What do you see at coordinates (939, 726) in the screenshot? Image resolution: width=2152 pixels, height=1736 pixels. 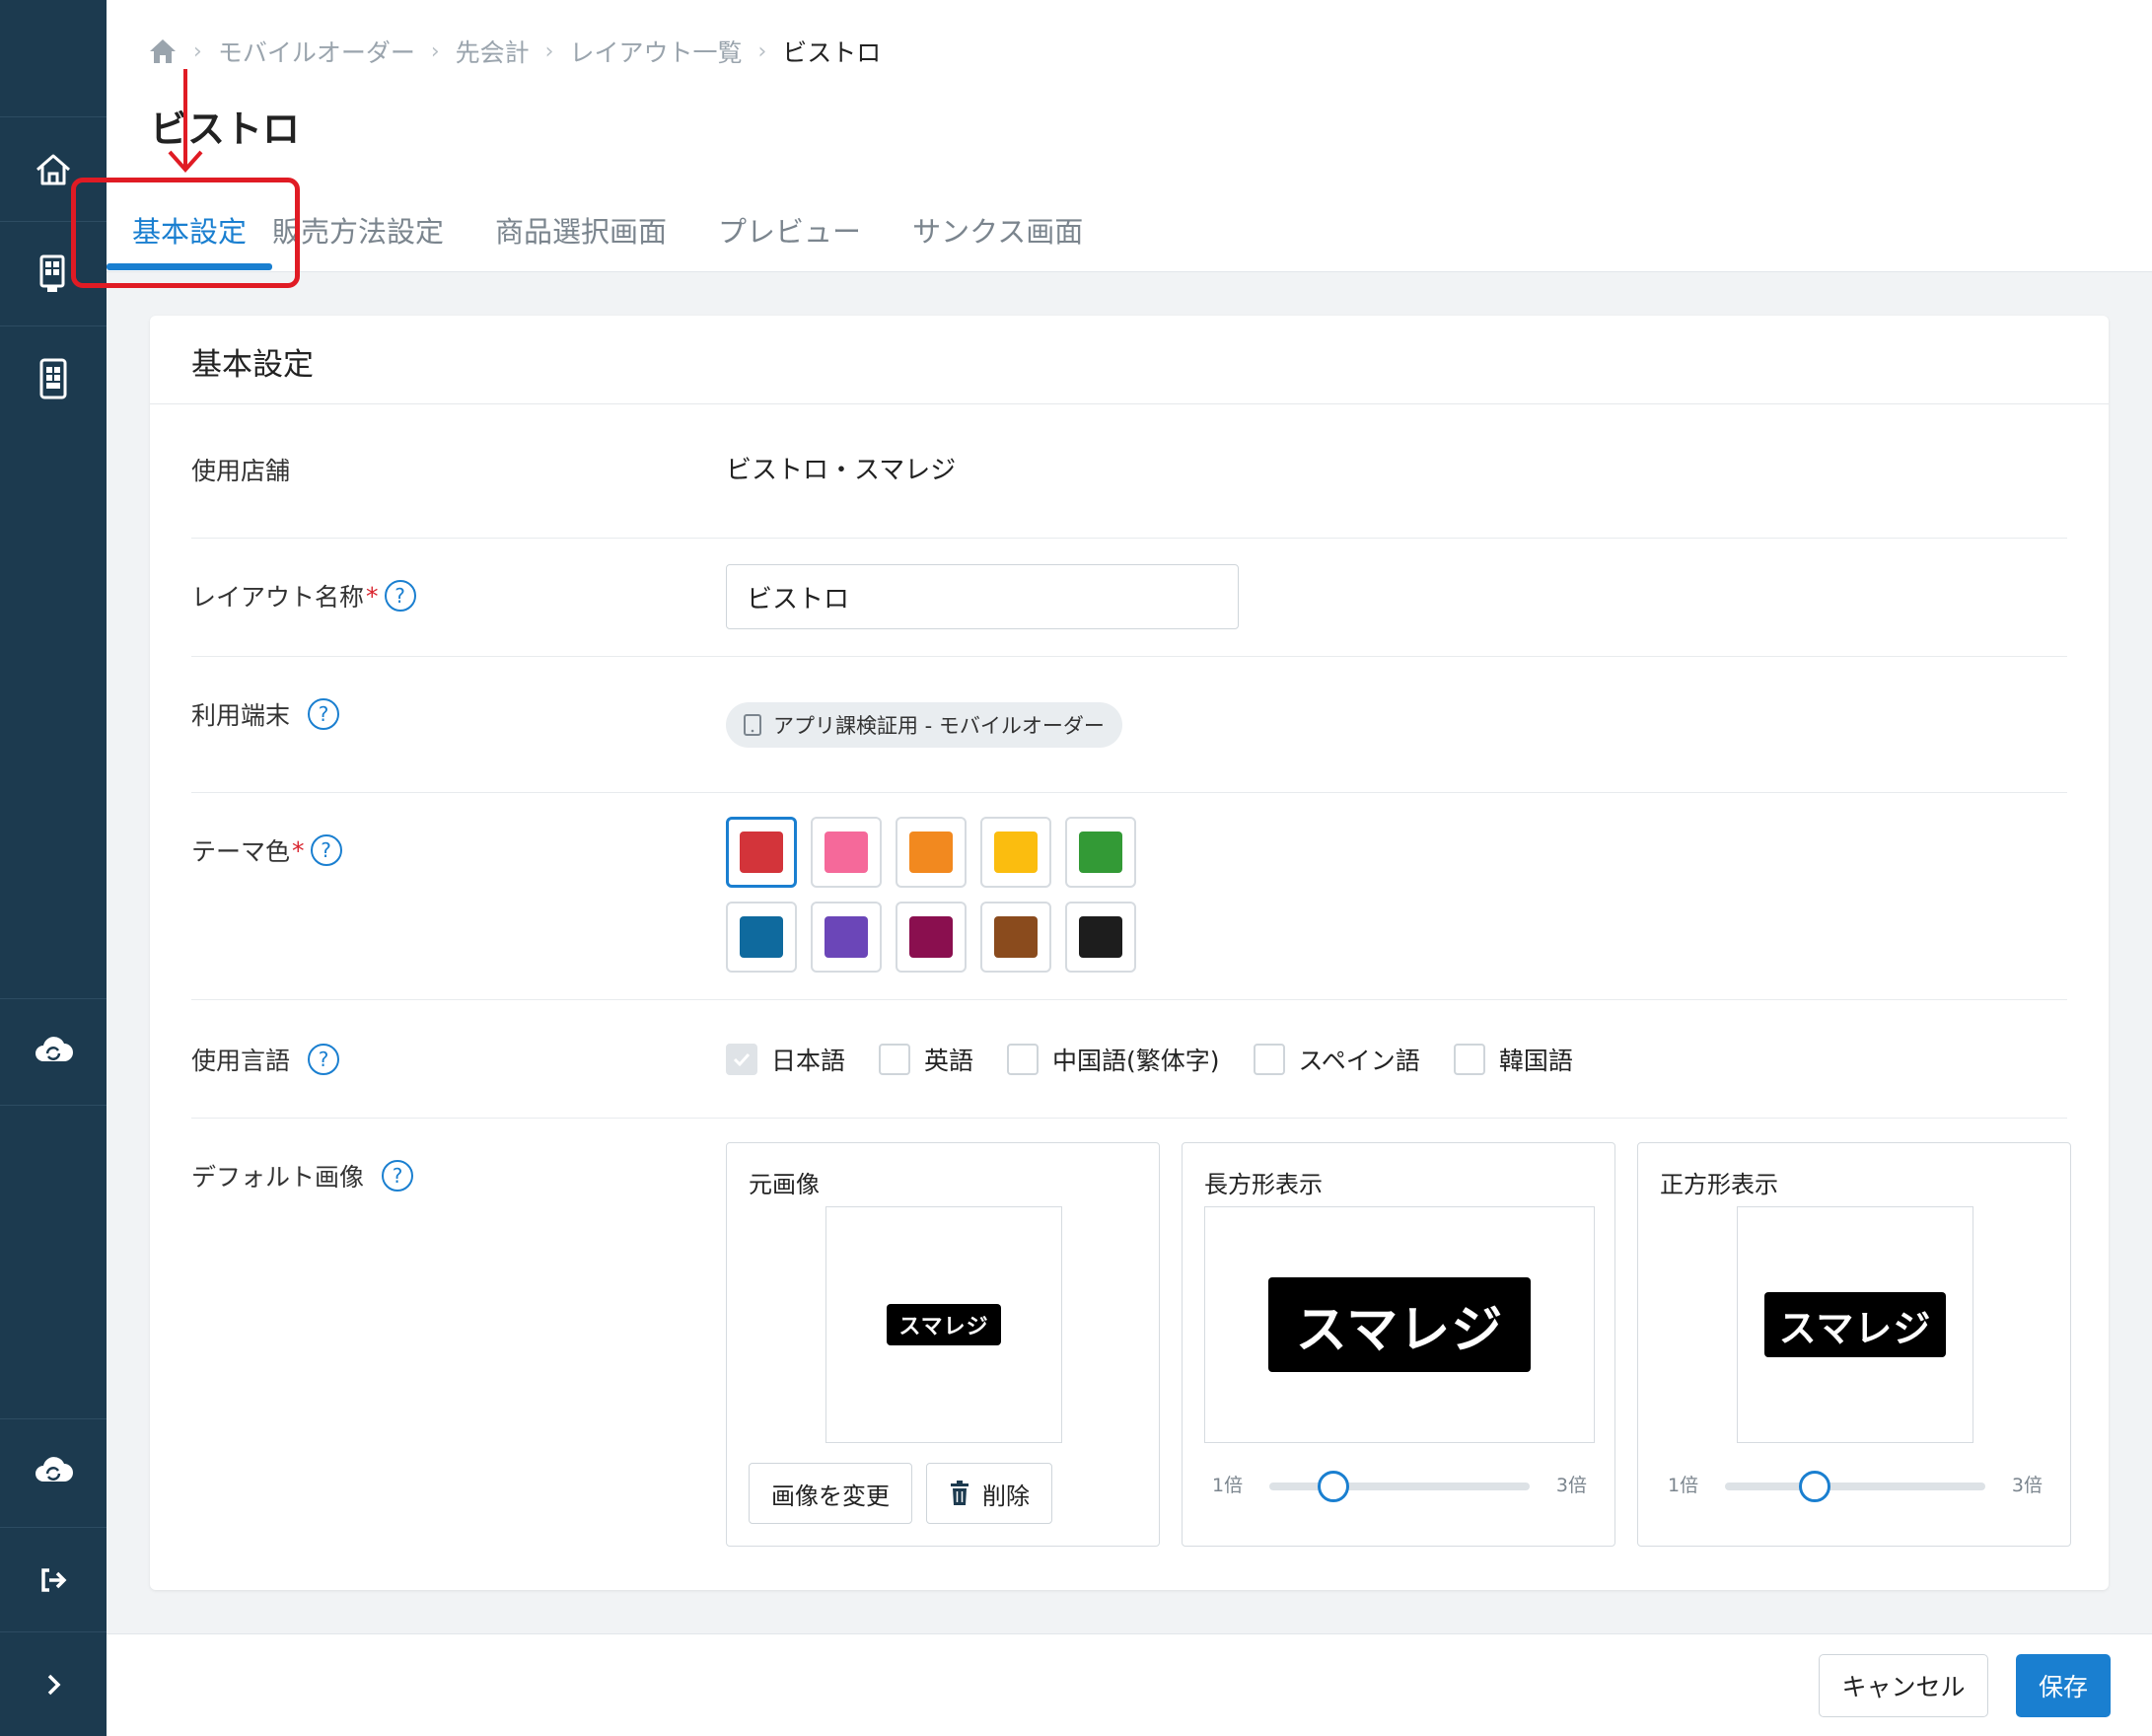 I see `device-chip-label: アプリ課検証用 - モバイルオーダー` at bounding box center [939, 726].